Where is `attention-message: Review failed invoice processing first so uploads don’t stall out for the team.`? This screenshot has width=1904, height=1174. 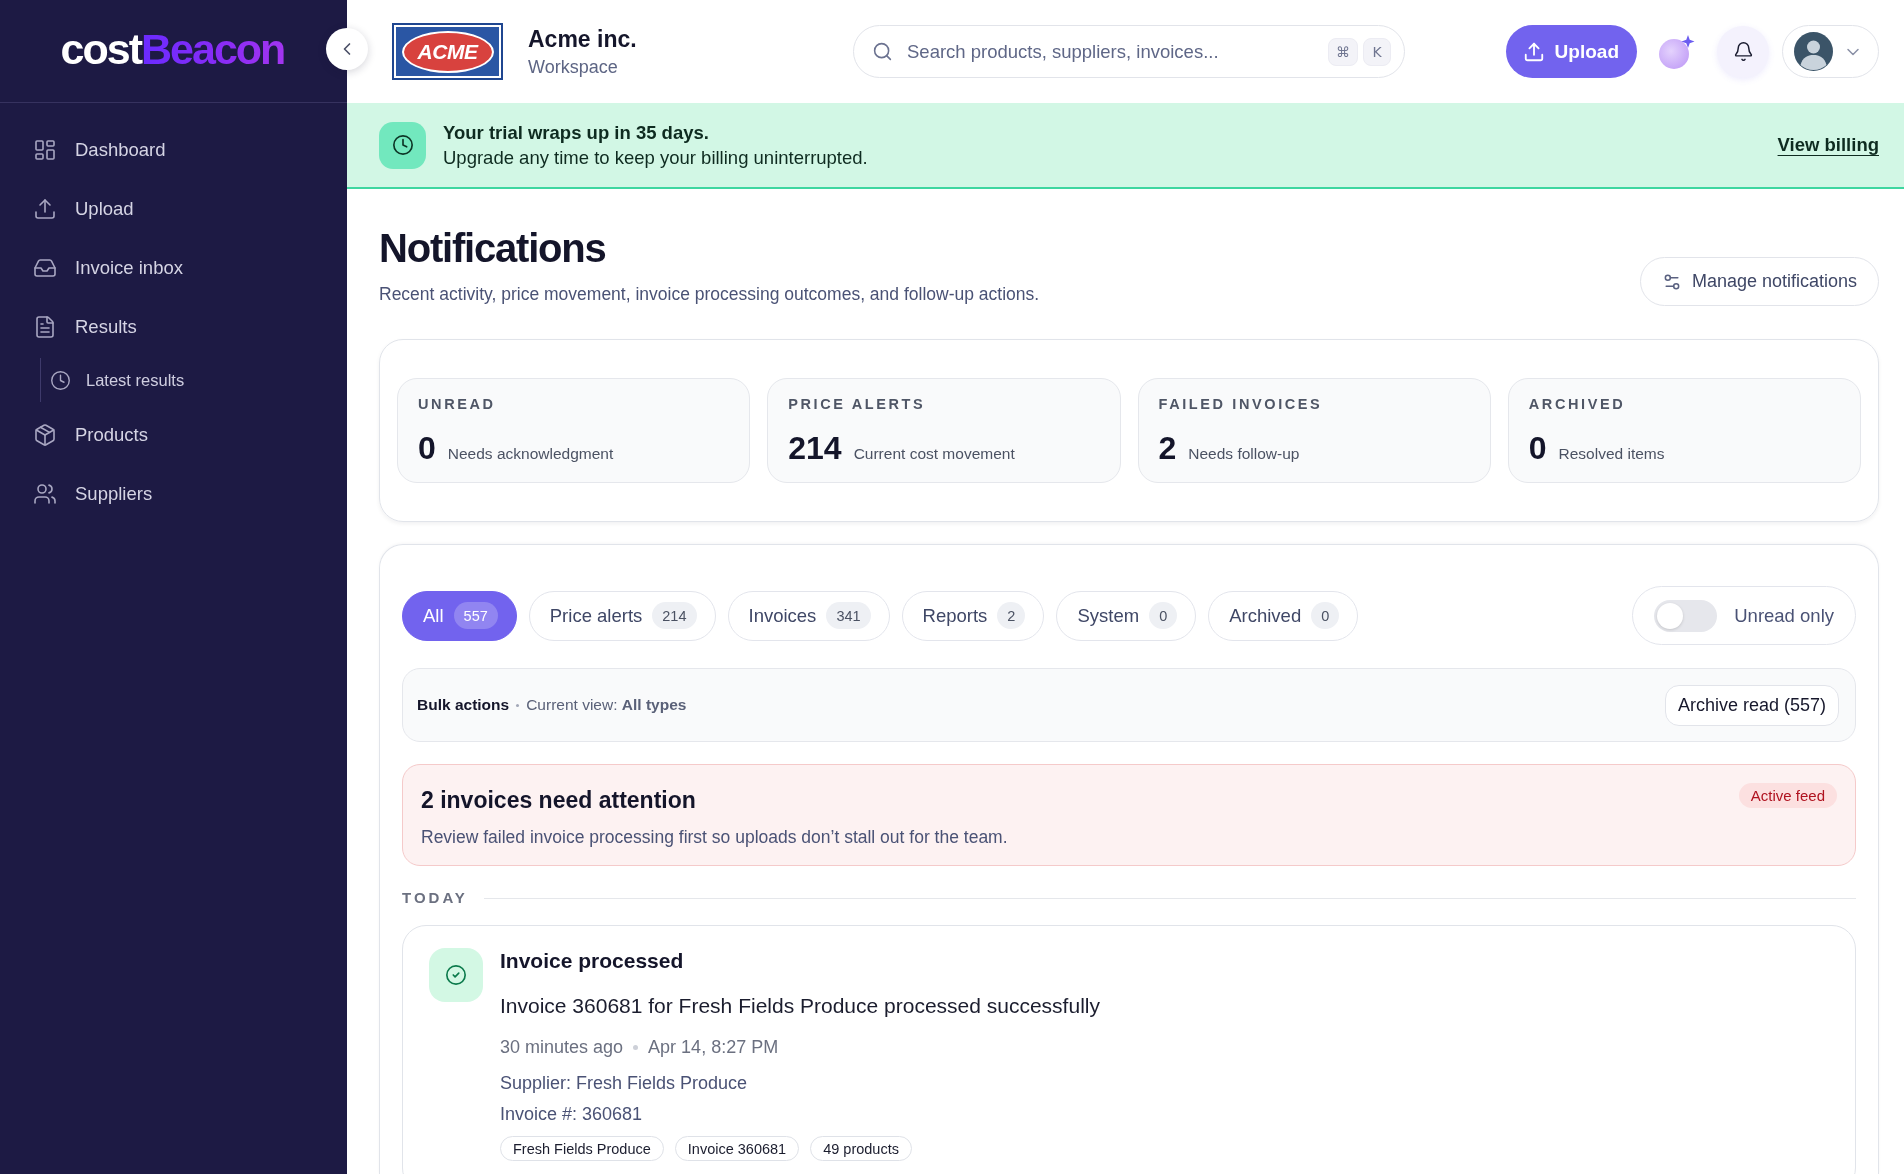 attention-message: Review failed invoice processing first so uploads don’t stall out for the team. is located at coordinates (715, 837).